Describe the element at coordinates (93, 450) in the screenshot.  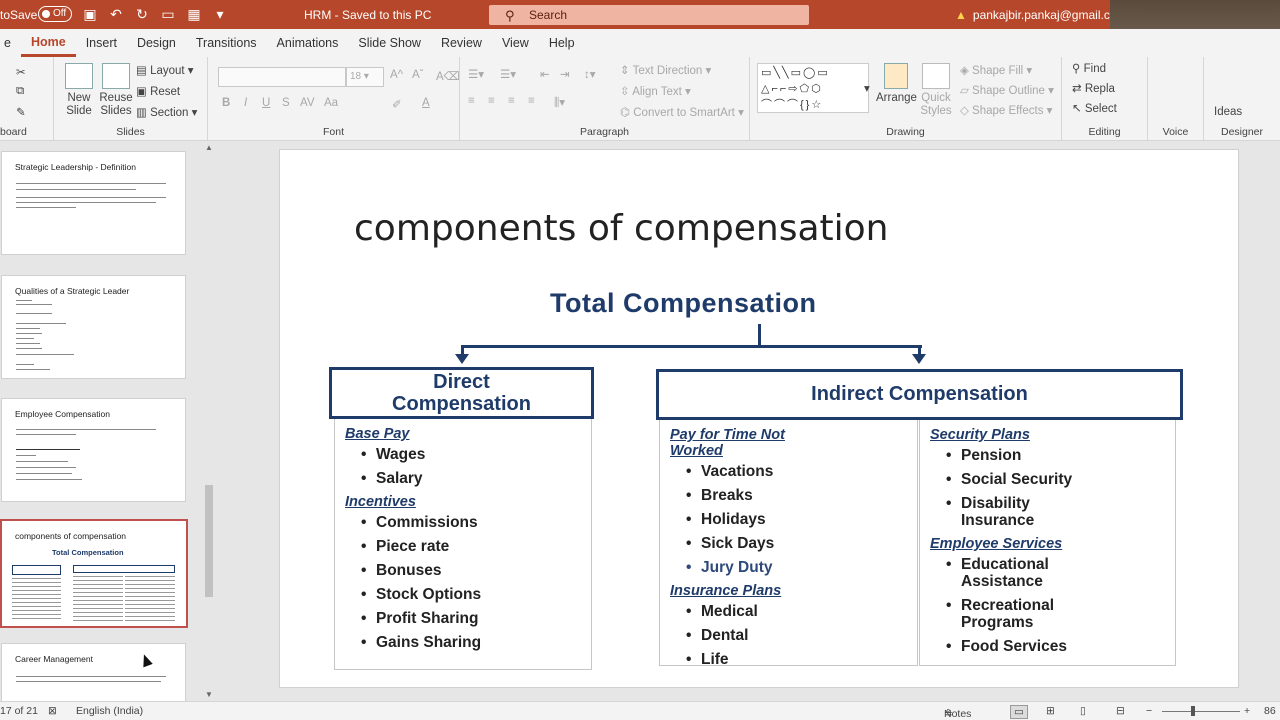
I see `slide-thumbnail-15: Employee Compensation` at that location.